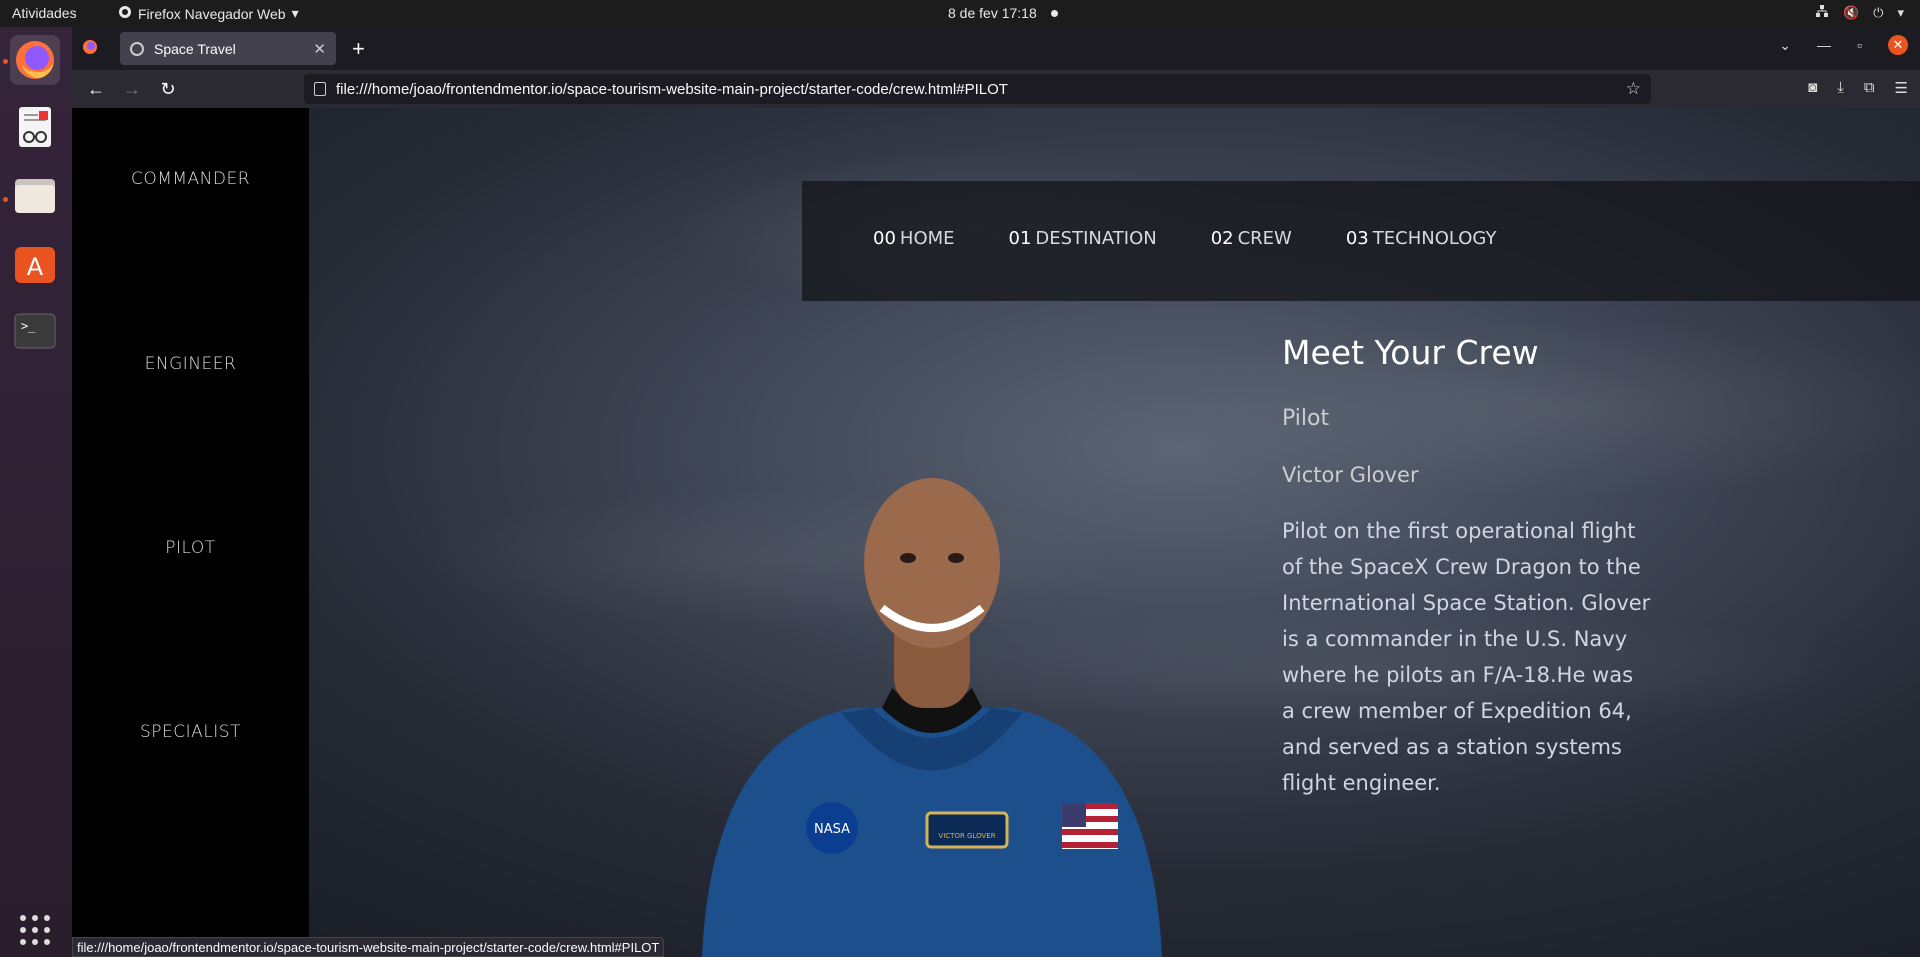 The width and height of the screenshot is (1920, 957). Describe the element at coordinates (36, 492) in the screenshot. I see `dock: A >_` at that location.